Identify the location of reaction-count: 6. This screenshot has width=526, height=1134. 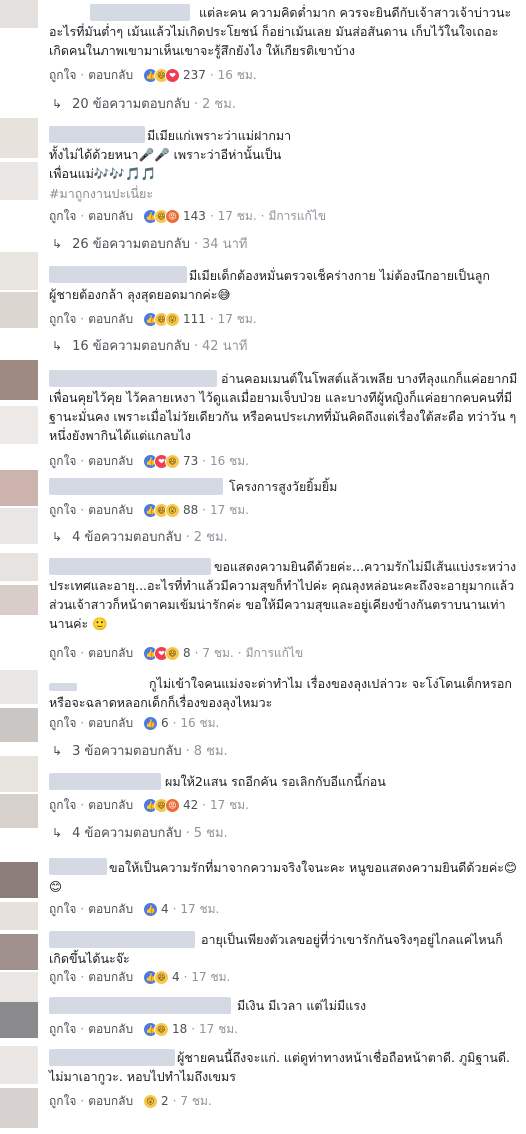
(165, 723).